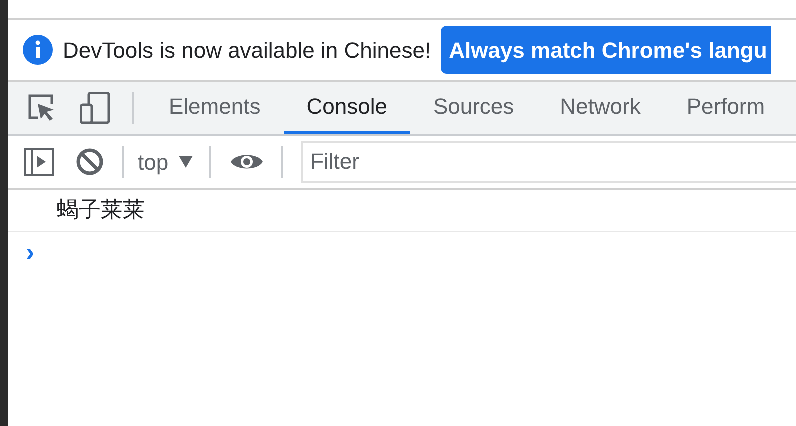 The image size is (796, 426). I want to click on language-button: Always match Chrome's langu, so click(606, 50).